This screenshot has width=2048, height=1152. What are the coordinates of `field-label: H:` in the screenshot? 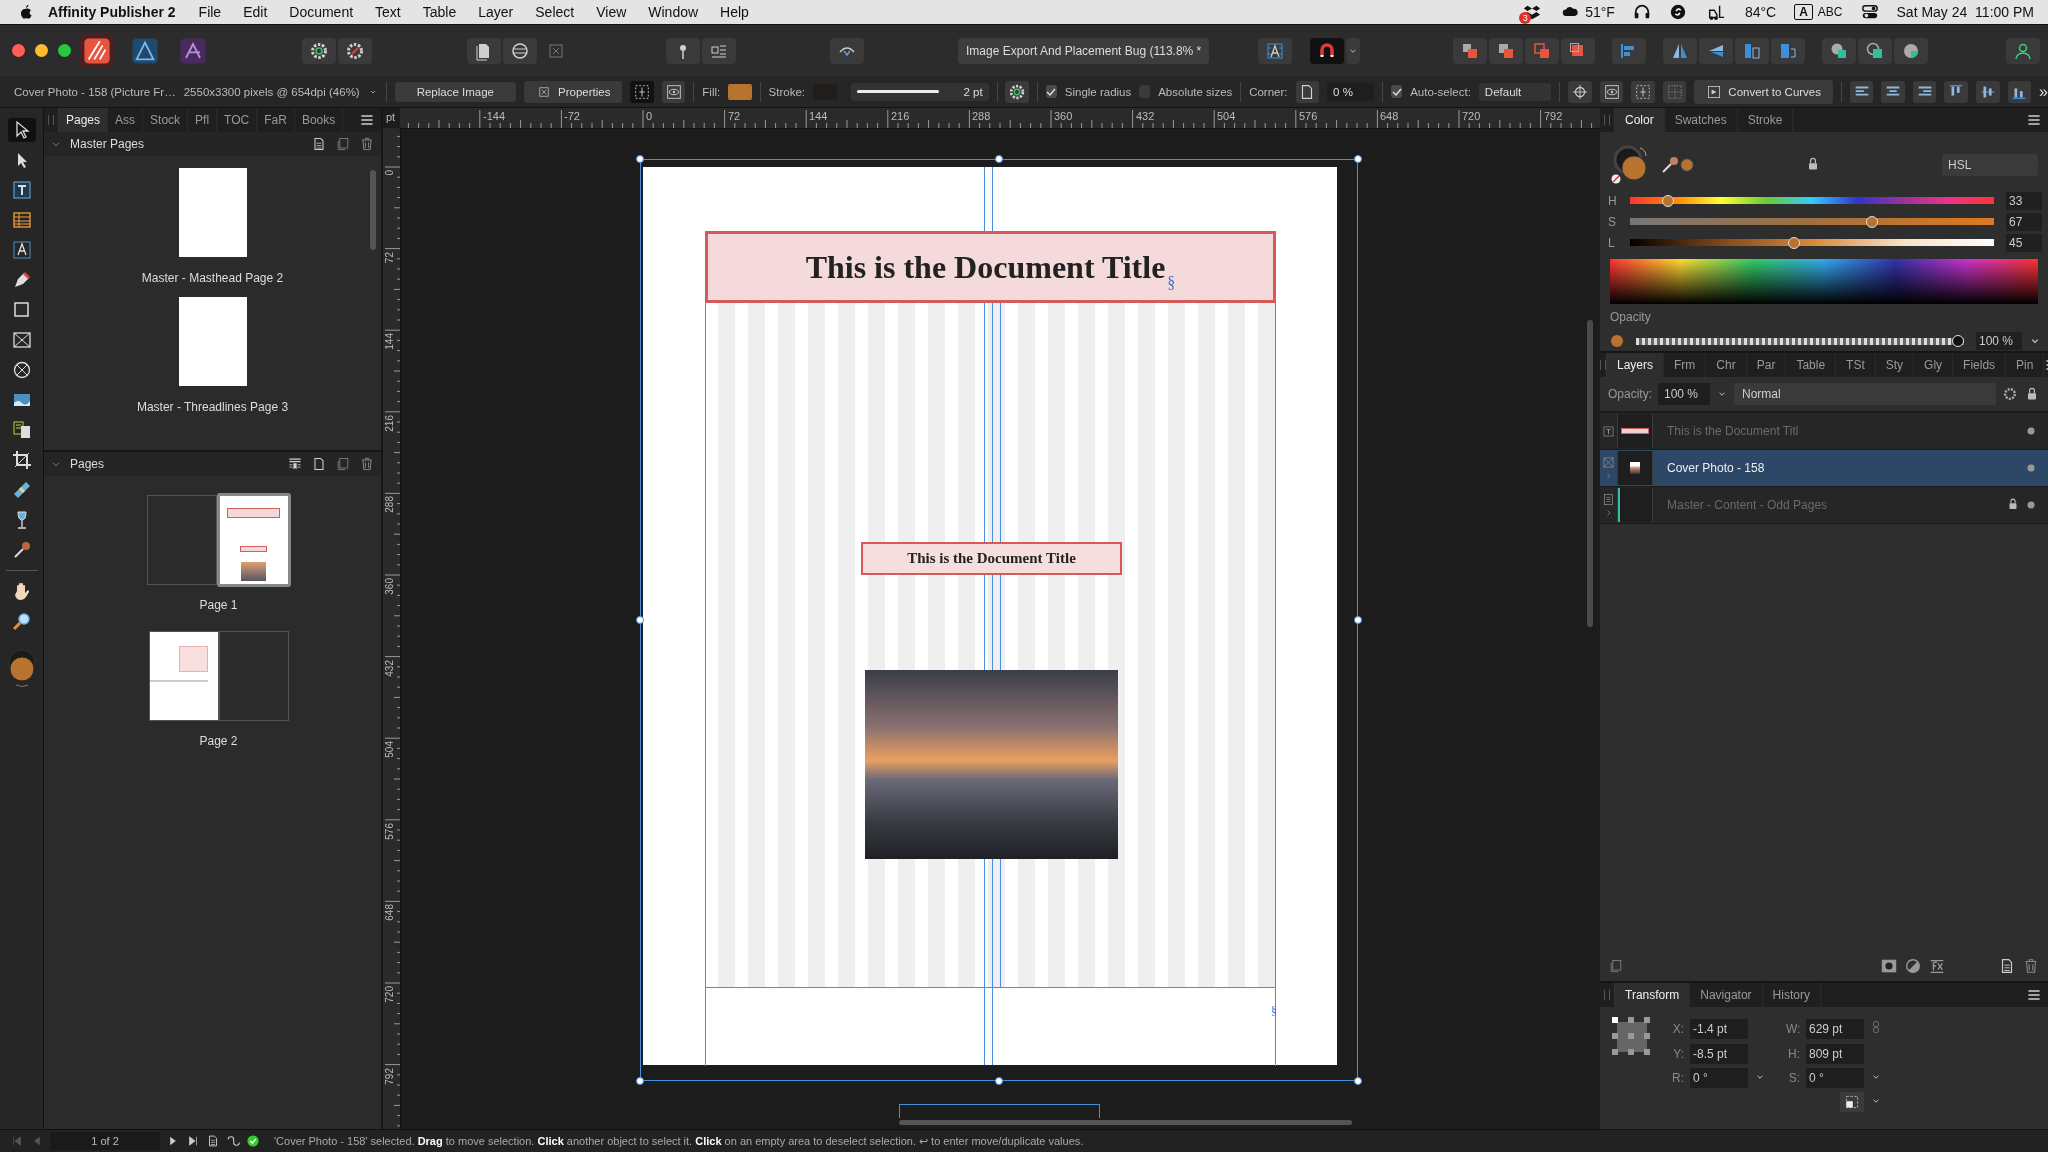 It's located at (1793, 1054).